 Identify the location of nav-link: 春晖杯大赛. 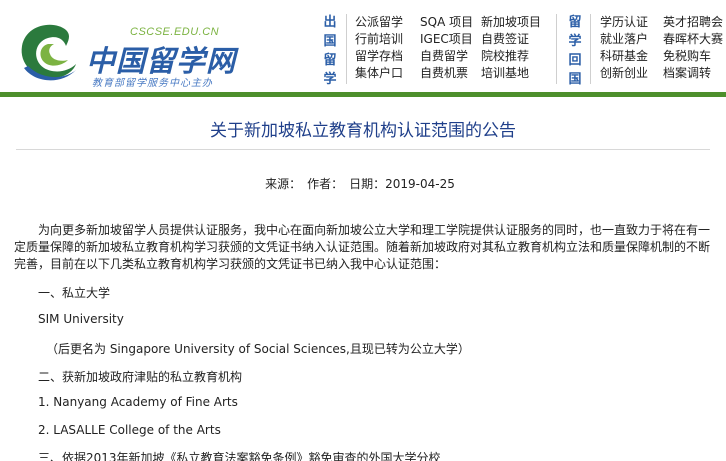
(693, 39).